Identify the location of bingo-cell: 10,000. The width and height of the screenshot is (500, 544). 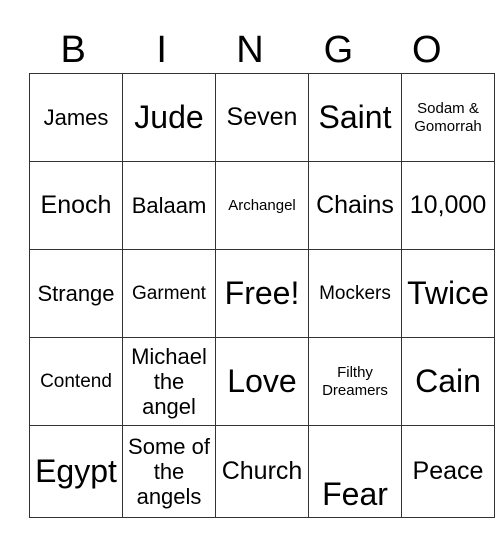
(448, 205).